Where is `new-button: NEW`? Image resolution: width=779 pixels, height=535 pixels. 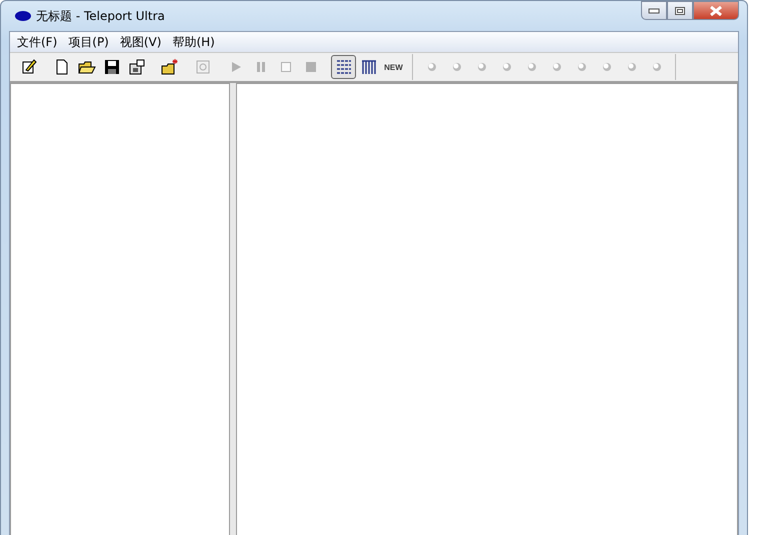 new-button: NEW is located at coordinates (393, 67).